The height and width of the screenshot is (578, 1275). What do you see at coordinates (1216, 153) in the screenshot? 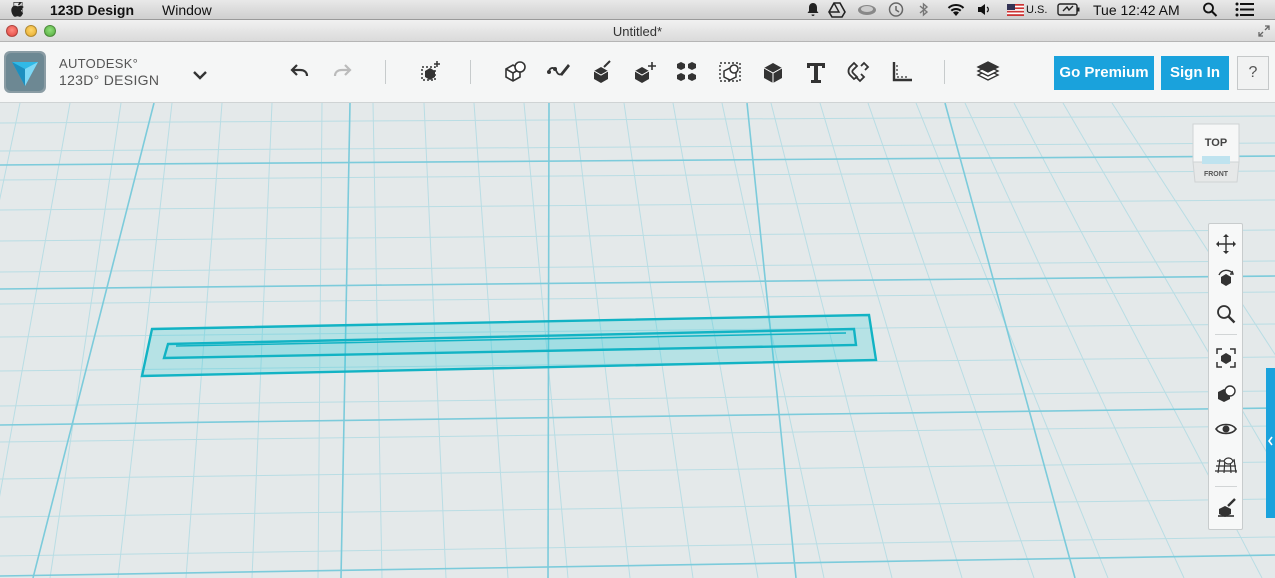
I see `view-cube: TOP FRONT` at bounding box center [1216, 153].